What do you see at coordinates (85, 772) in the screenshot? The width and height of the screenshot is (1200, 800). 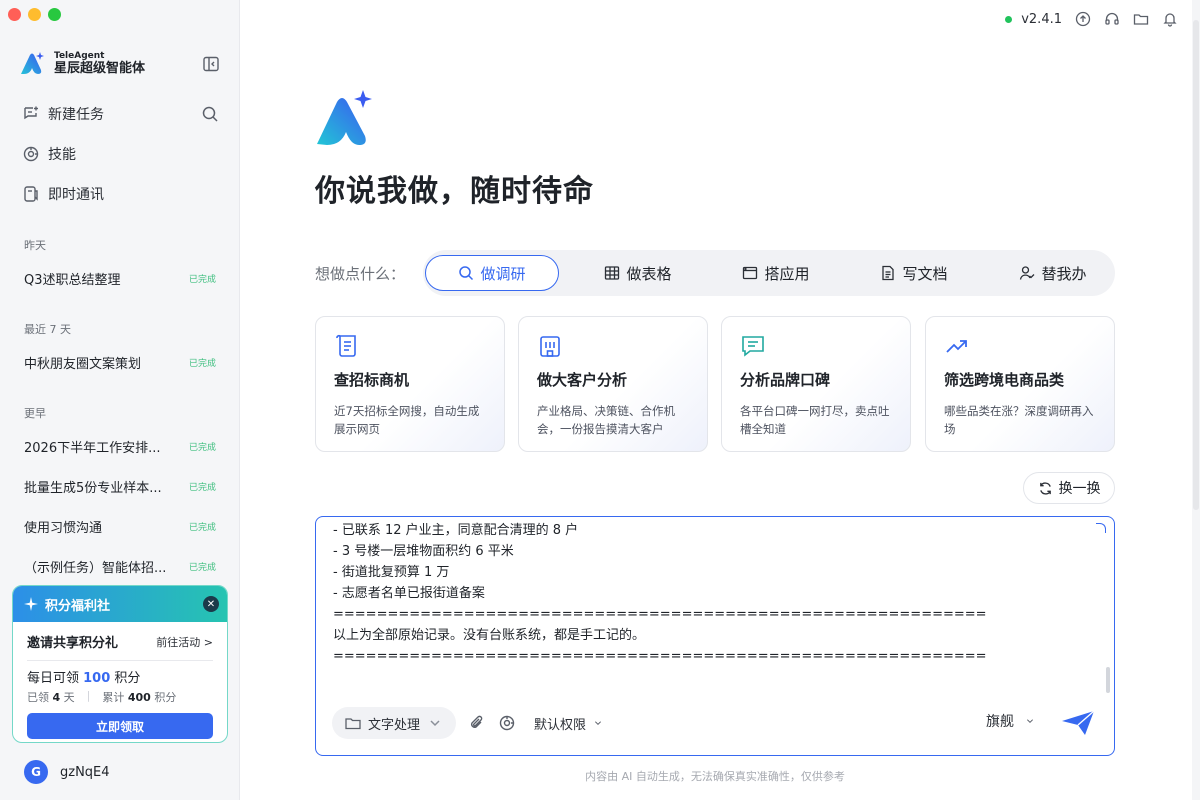 I see `username: gzNqE4` at bounding box center [85, 772].